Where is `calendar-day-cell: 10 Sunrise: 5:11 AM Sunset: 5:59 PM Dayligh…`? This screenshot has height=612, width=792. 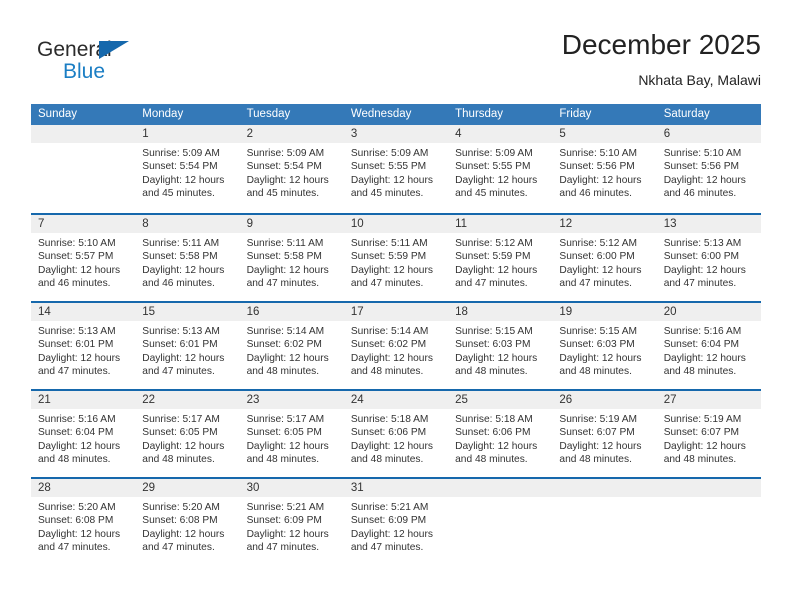 calendar-day-cell: 10 Sunrise: 5:11 AM Sunset: 5:59 PM Dayligh… is located at coordinates (396, 258).